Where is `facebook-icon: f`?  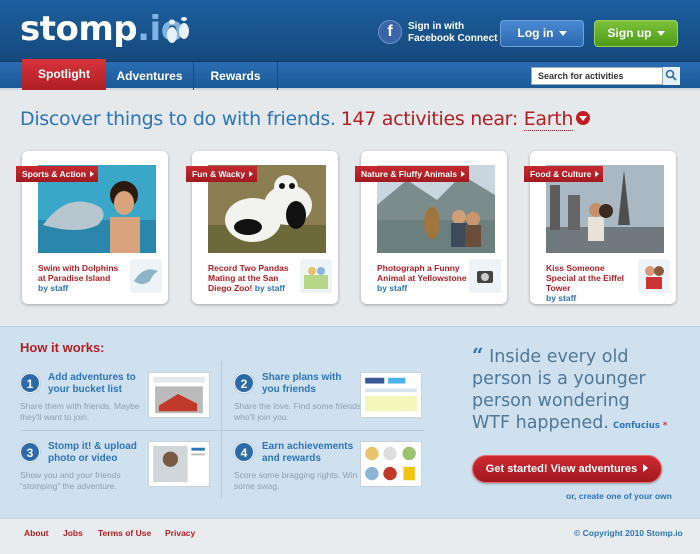
facebook-icon: f is located at coordinates (390, 32).